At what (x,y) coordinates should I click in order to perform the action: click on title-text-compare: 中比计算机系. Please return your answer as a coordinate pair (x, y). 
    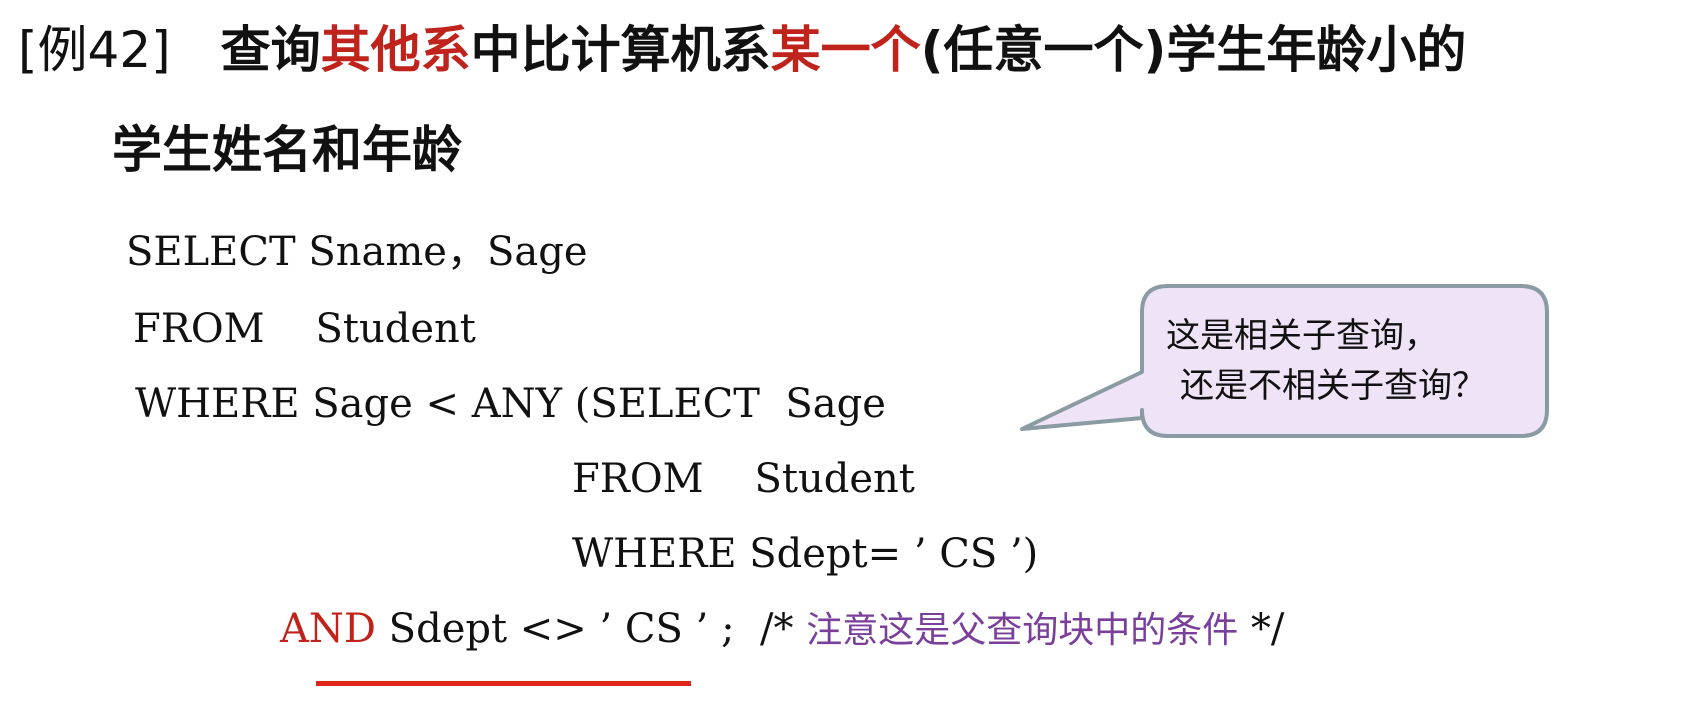
    Looking at the image, I should click on (620, 50).